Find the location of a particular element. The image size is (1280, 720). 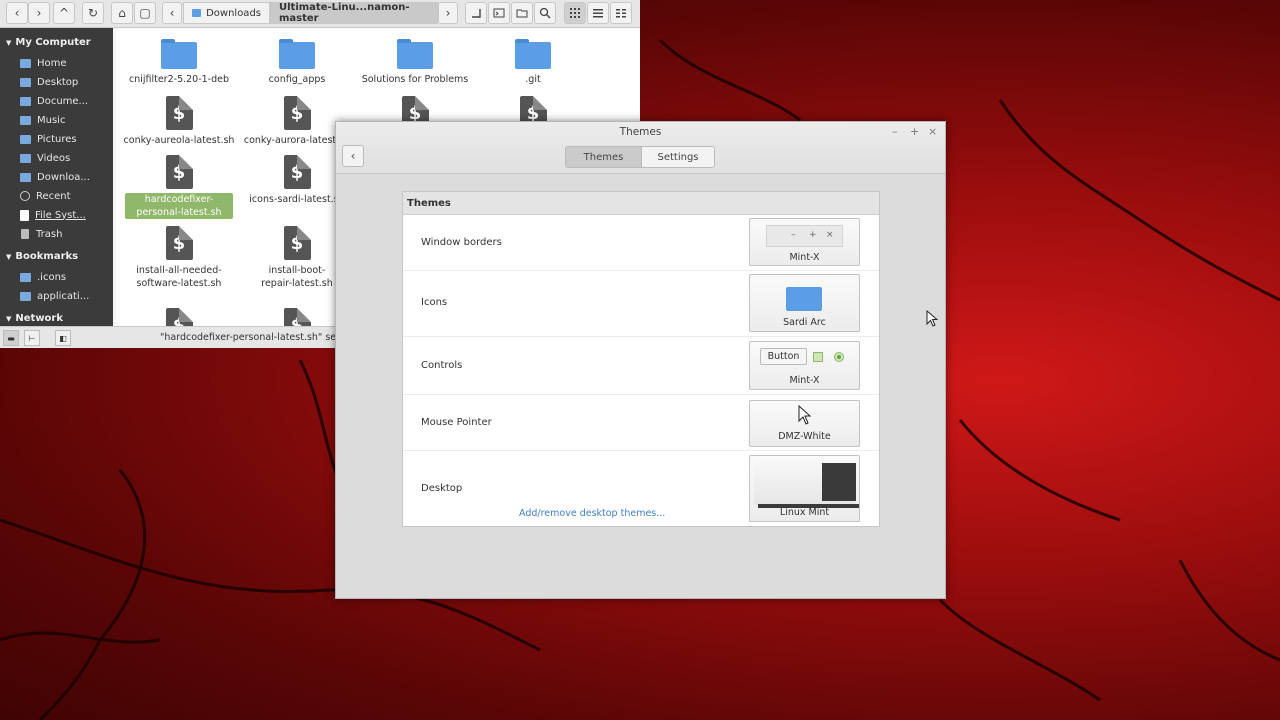

tree-icon: ⊢ is located at coordinates (32, 338).